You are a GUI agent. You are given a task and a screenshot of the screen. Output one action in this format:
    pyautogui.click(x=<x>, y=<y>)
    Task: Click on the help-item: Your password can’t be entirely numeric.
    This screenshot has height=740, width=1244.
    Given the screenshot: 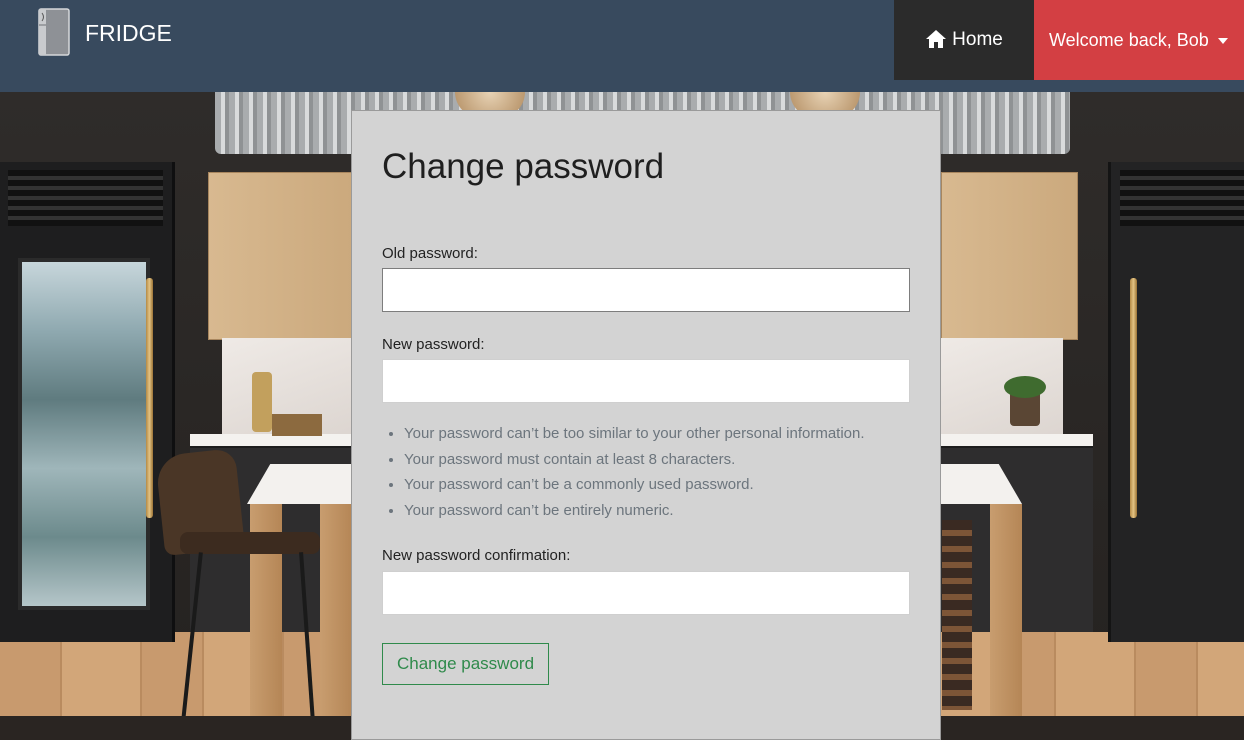 What is the action you would take?
    pyautogui.click(x=634, y=513)
    